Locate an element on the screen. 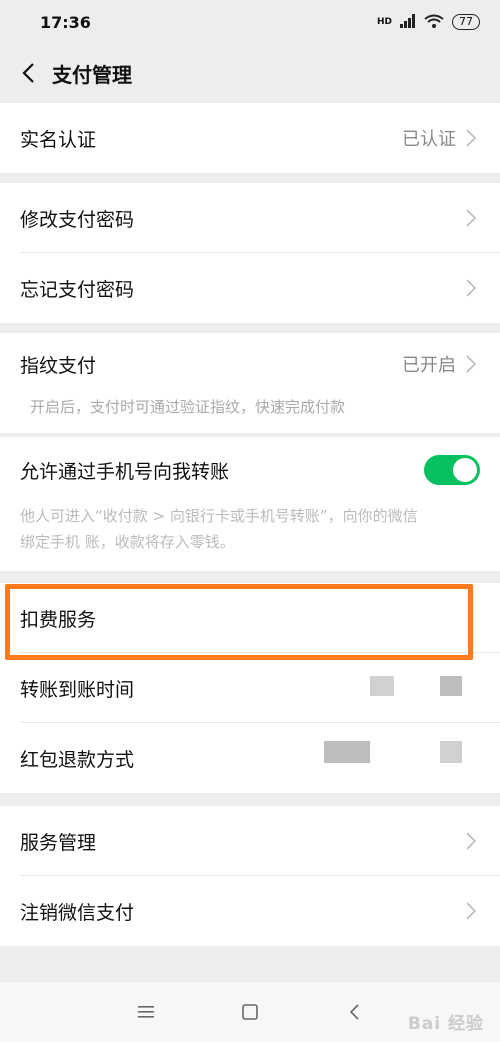 The width and height of the screenshot is (500, 1042). highlight-box is located at coordinates (239, 622).